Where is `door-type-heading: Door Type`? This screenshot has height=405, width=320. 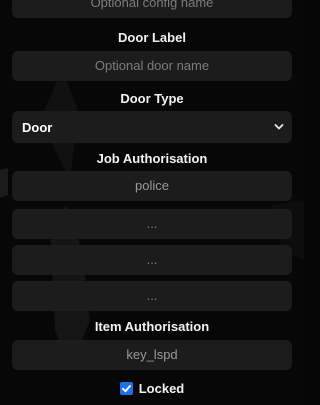 door-type-heading: Door Type is located at coordinates (152, 98).